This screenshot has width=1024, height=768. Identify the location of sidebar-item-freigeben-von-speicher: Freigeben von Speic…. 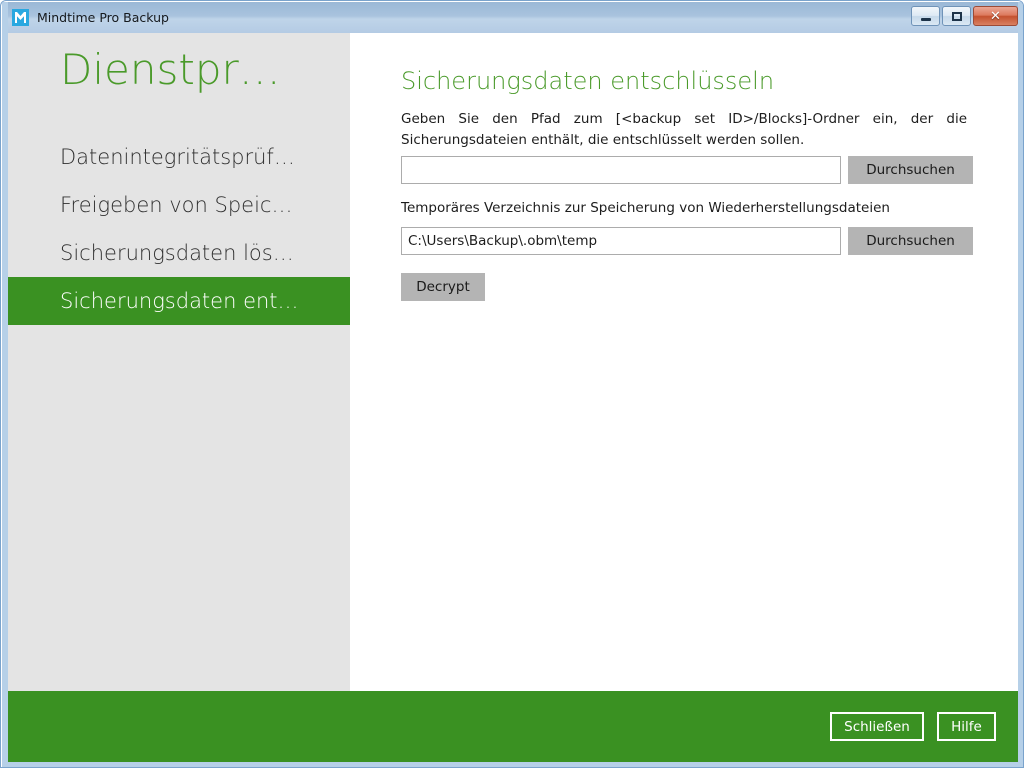
(179, 205).